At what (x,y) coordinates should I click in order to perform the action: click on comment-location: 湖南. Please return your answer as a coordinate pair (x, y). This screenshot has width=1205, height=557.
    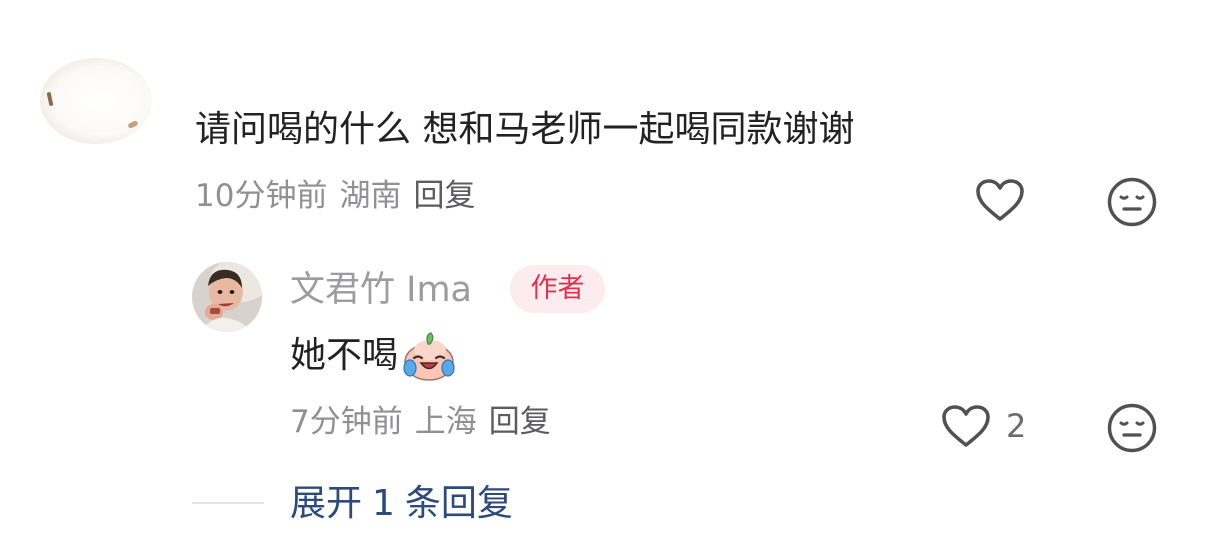
    Looking at the image, I should click on (370, 196).